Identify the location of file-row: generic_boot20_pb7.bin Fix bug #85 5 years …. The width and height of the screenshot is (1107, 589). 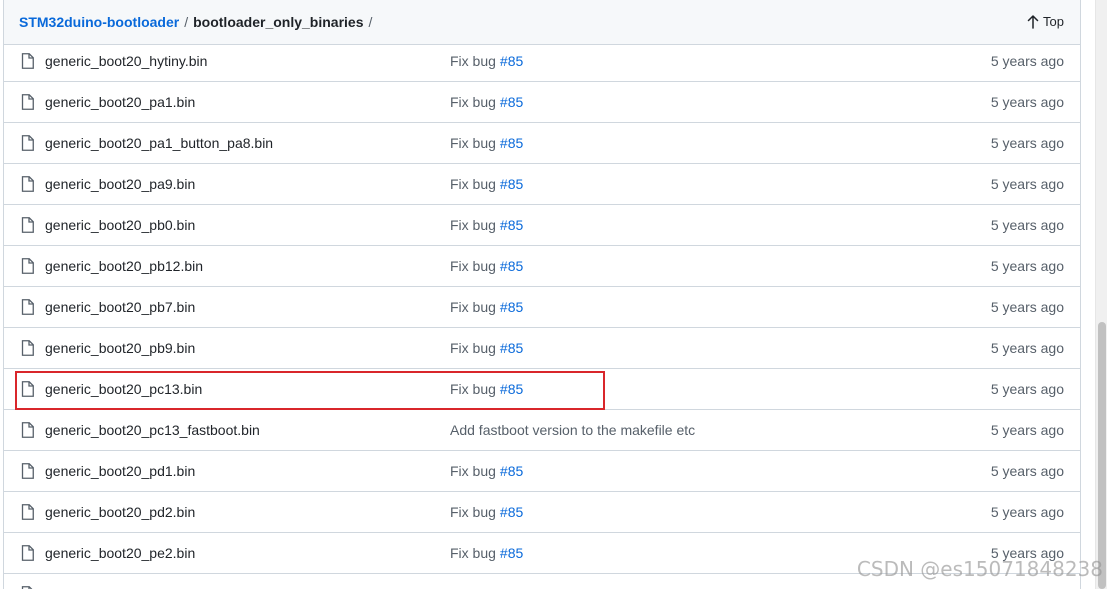
(542, 307).